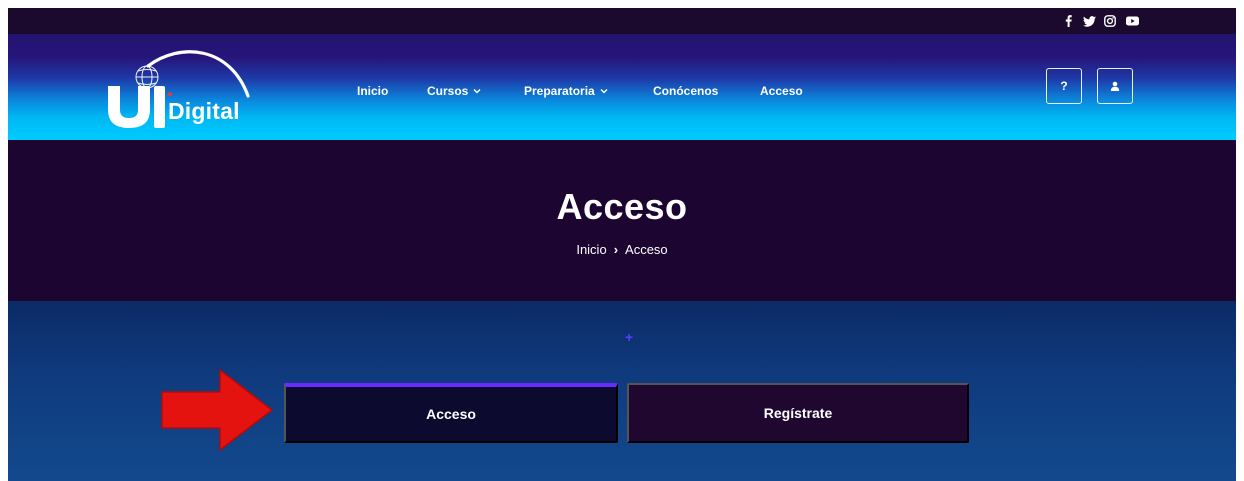  I want to click on plus-icon: +, so click(629, 337).